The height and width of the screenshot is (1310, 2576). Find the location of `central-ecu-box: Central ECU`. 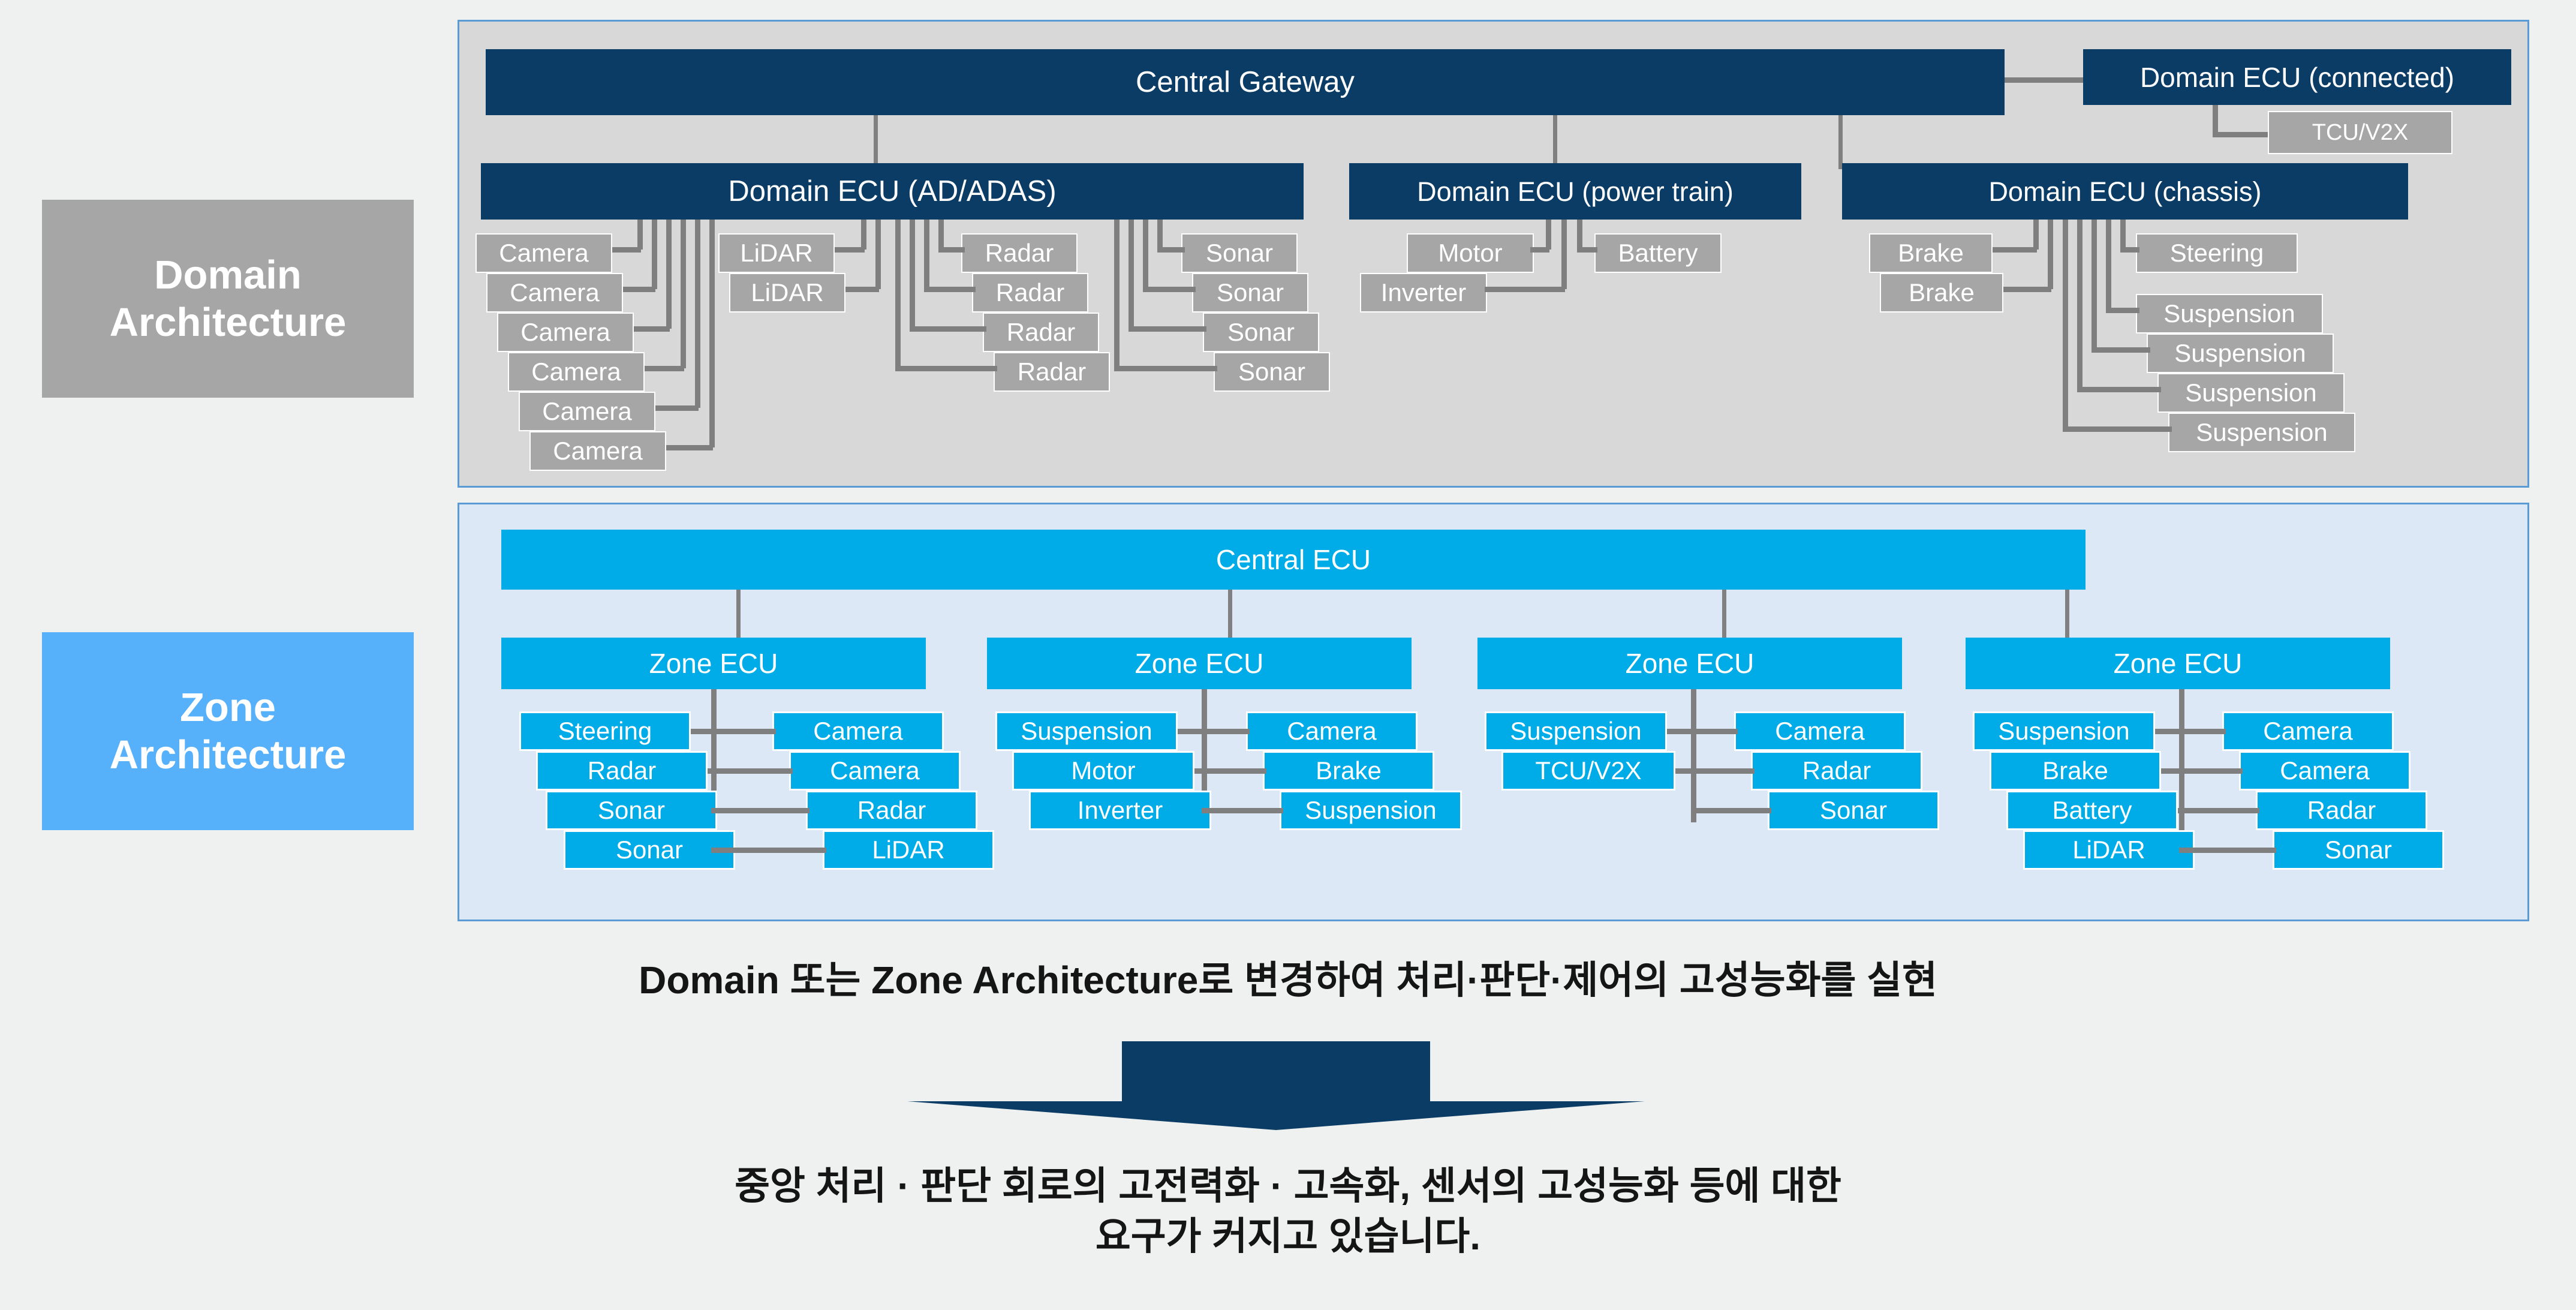

central-ecu-box: Central ECU is located at coordinates (1293, 560).